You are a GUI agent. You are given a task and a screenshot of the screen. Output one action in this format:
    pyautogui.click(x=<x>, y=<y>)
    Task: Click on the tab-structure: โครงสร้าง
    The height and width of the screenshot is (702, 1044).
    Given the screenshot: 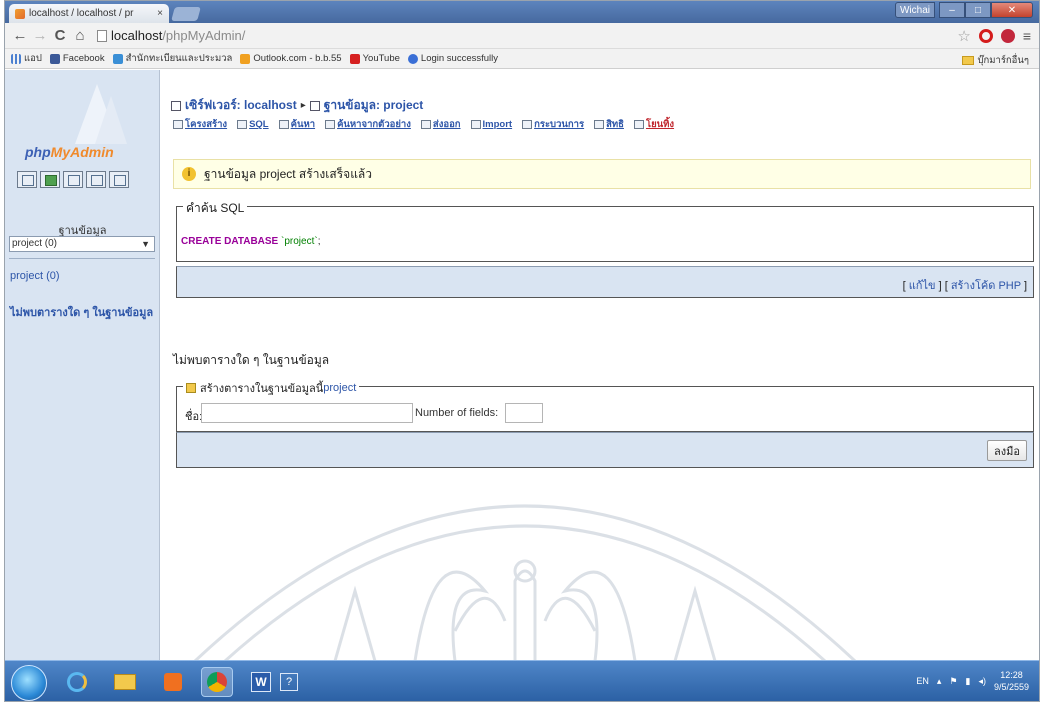 What is the action you would take?
    pyautogui.click(x=200, y=124)
    